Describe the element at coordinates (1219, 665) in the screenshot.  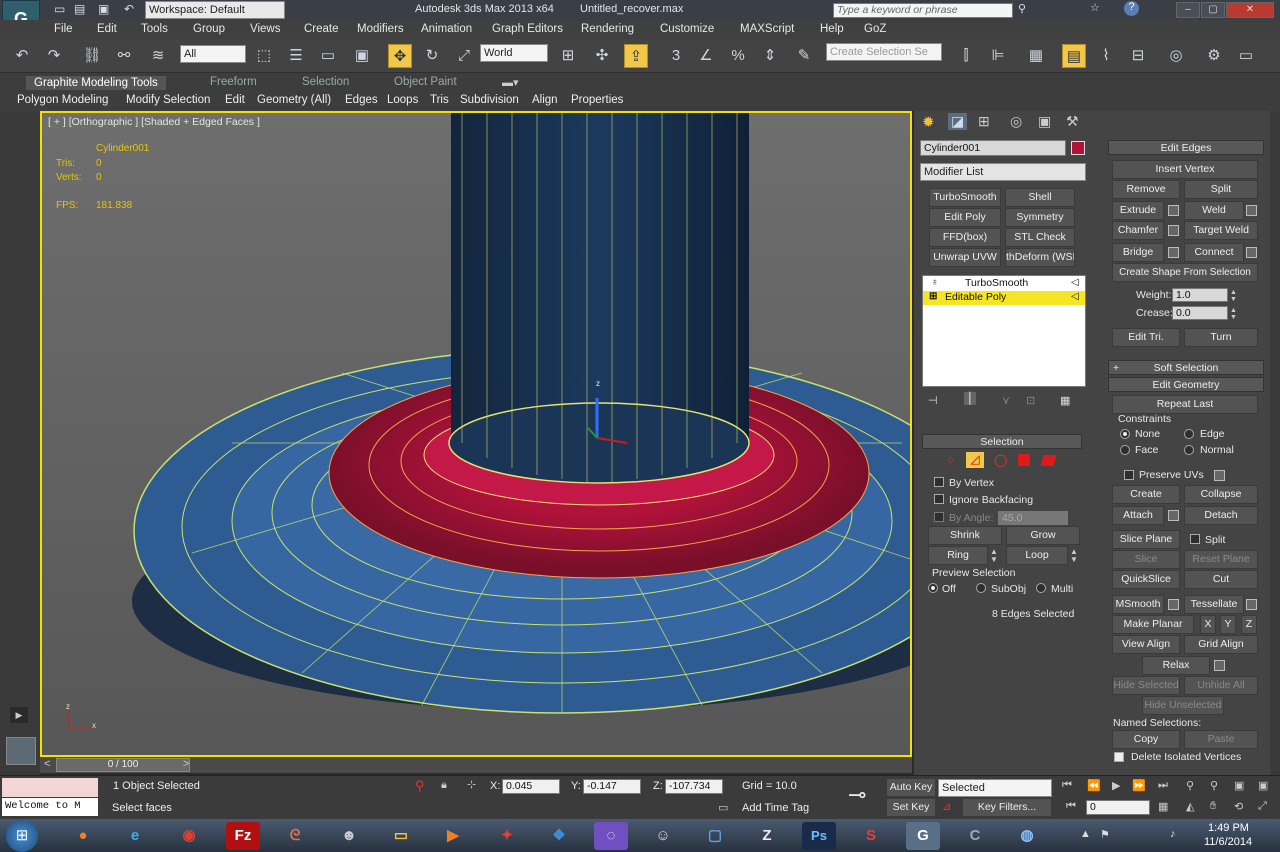
I see `relax-settings-icon` at that location.